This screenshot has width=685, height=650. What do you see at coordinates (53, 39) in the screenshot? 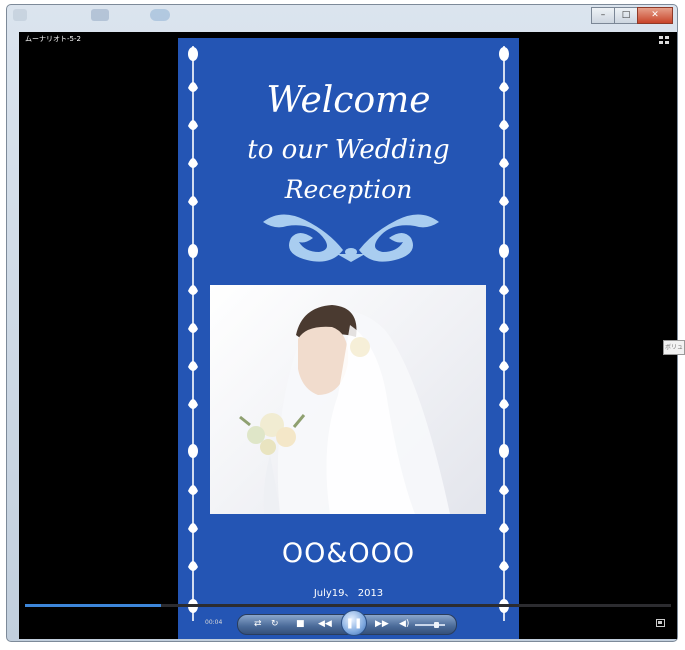
I see `now-playing-title: ムーナリオト-5-2` at bounding box center [53, 39].